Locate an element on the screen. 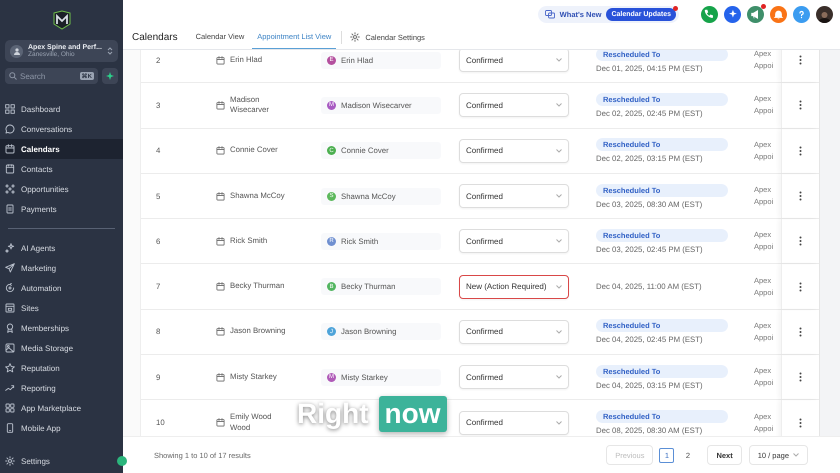  receipt-icon is located at coordinates (10, 209).